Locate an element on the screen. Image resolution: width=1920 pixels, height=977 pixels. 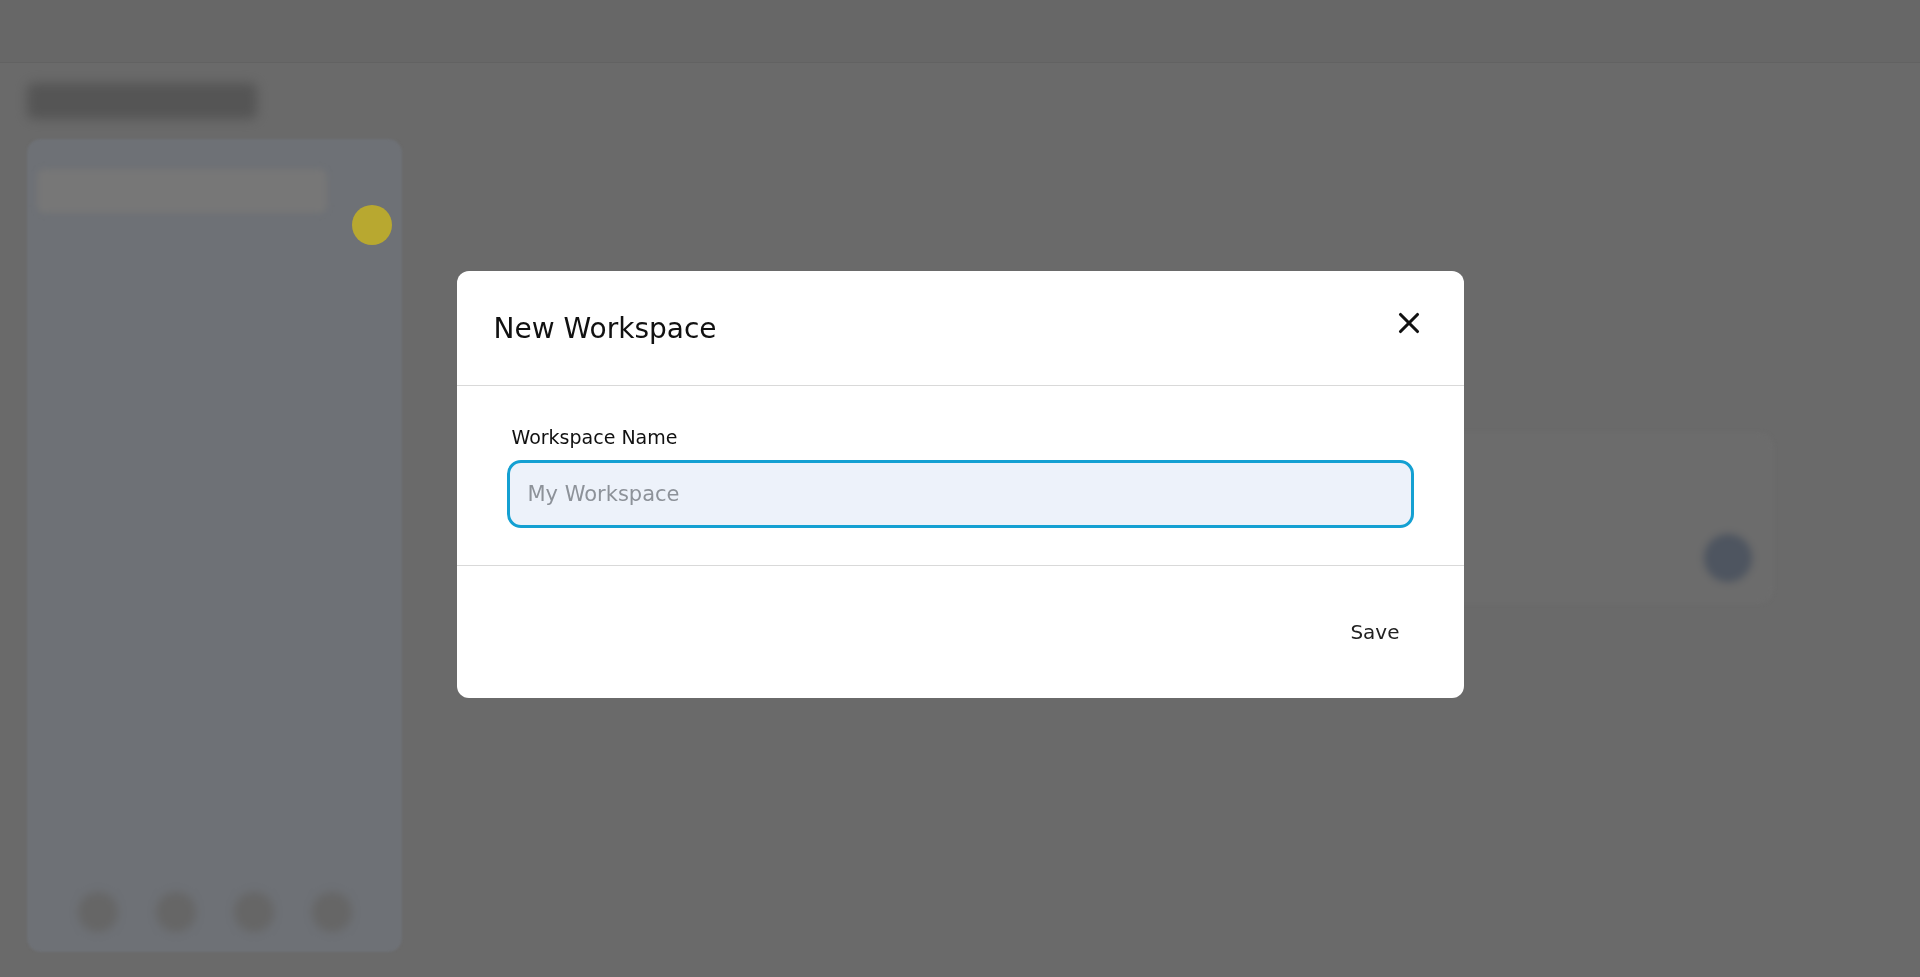
dialog-title: New Workspace is located at coordinates (605, 328).